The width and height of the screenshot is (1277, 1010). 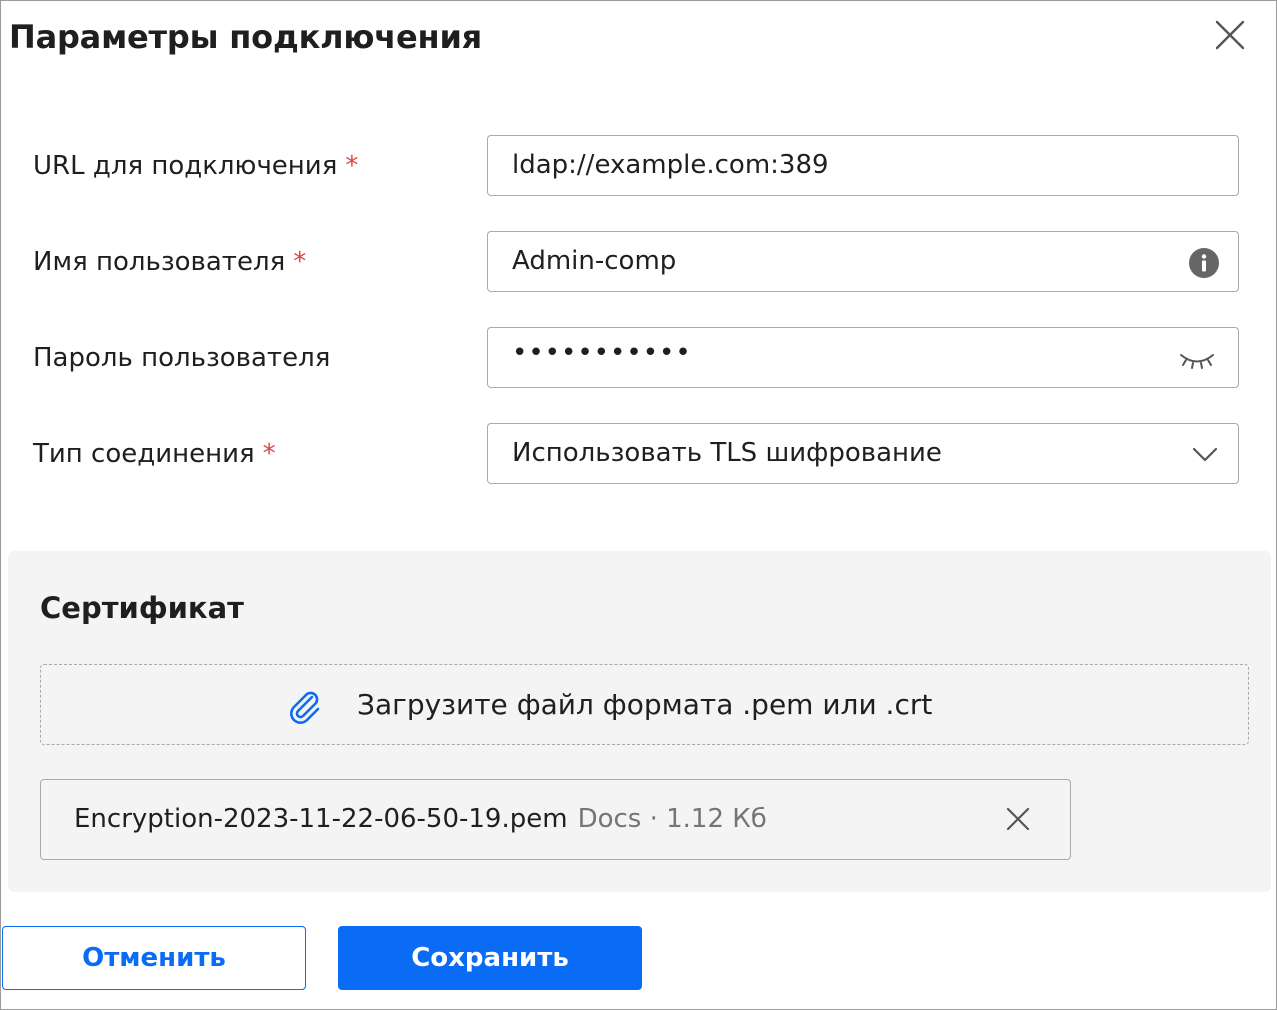 What do you see at coordinates (154, 958) in the screenshot?
I see `cancel-button: Отменить` at bounding box center [154, 958].